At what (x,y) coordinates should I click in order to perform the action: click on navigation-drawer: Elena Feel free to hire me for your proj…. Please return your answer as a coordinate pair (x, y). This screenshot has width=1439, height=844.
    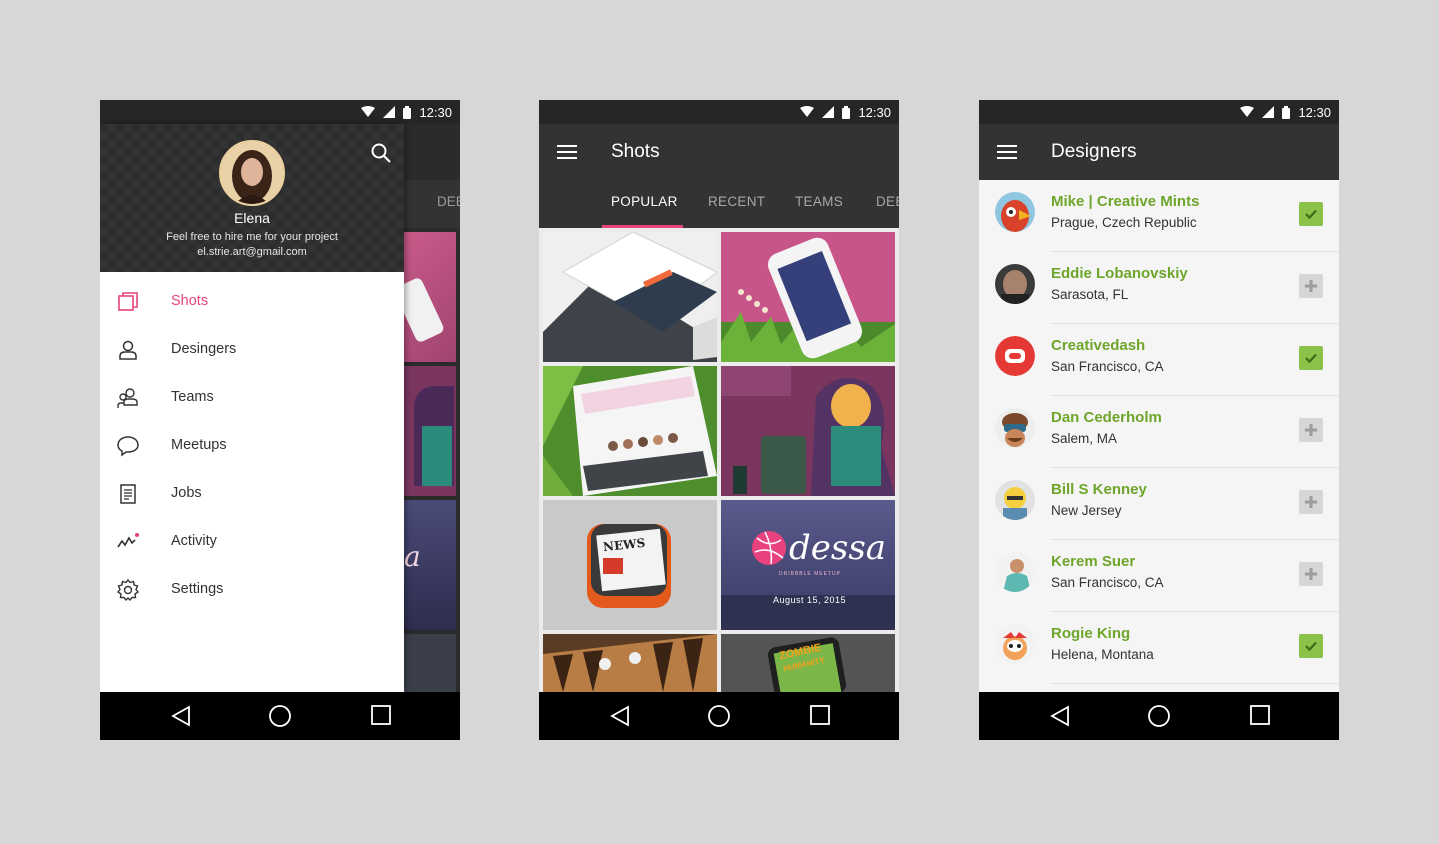
    Looking at the image, I should click on (252, 408).